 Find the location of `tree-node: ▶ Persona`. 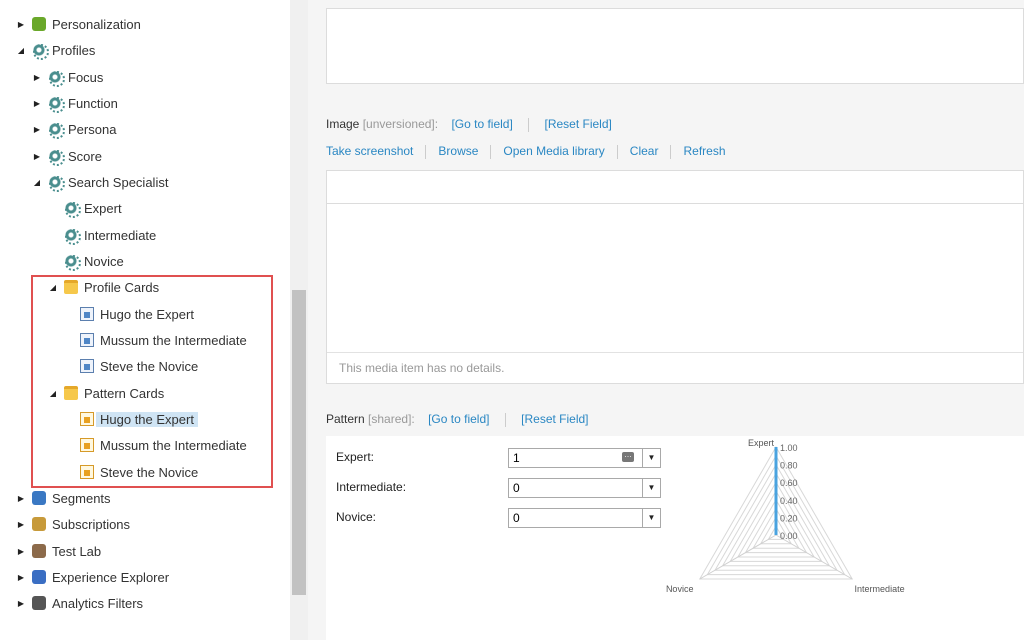

tree-node: ▶ Persona is located at coordinates (74, 129).